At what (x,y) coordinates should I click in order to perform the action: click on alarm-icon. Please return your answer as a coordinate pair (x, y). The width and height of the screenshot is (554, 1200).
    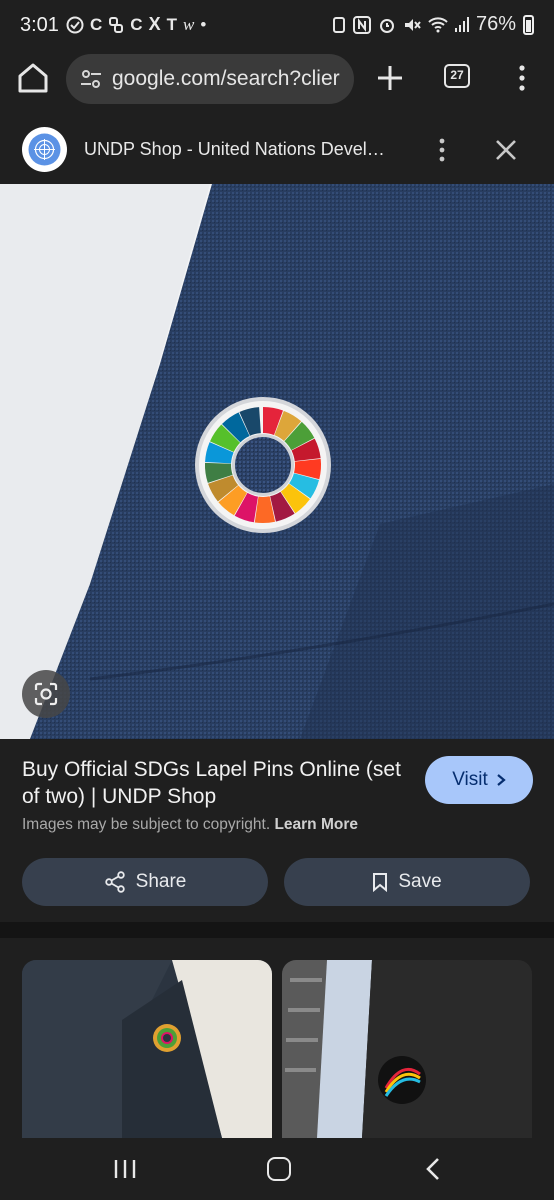
    Looking at the image, I should click on (386, 25).